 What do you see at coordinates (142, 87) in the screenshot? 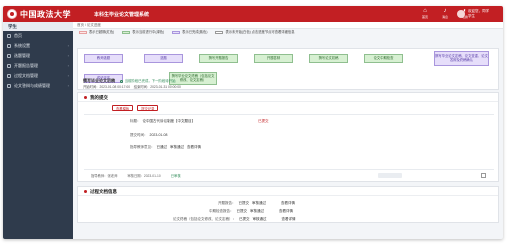
I see `end-label: 结束时间：` at bounding box center [142, 87].